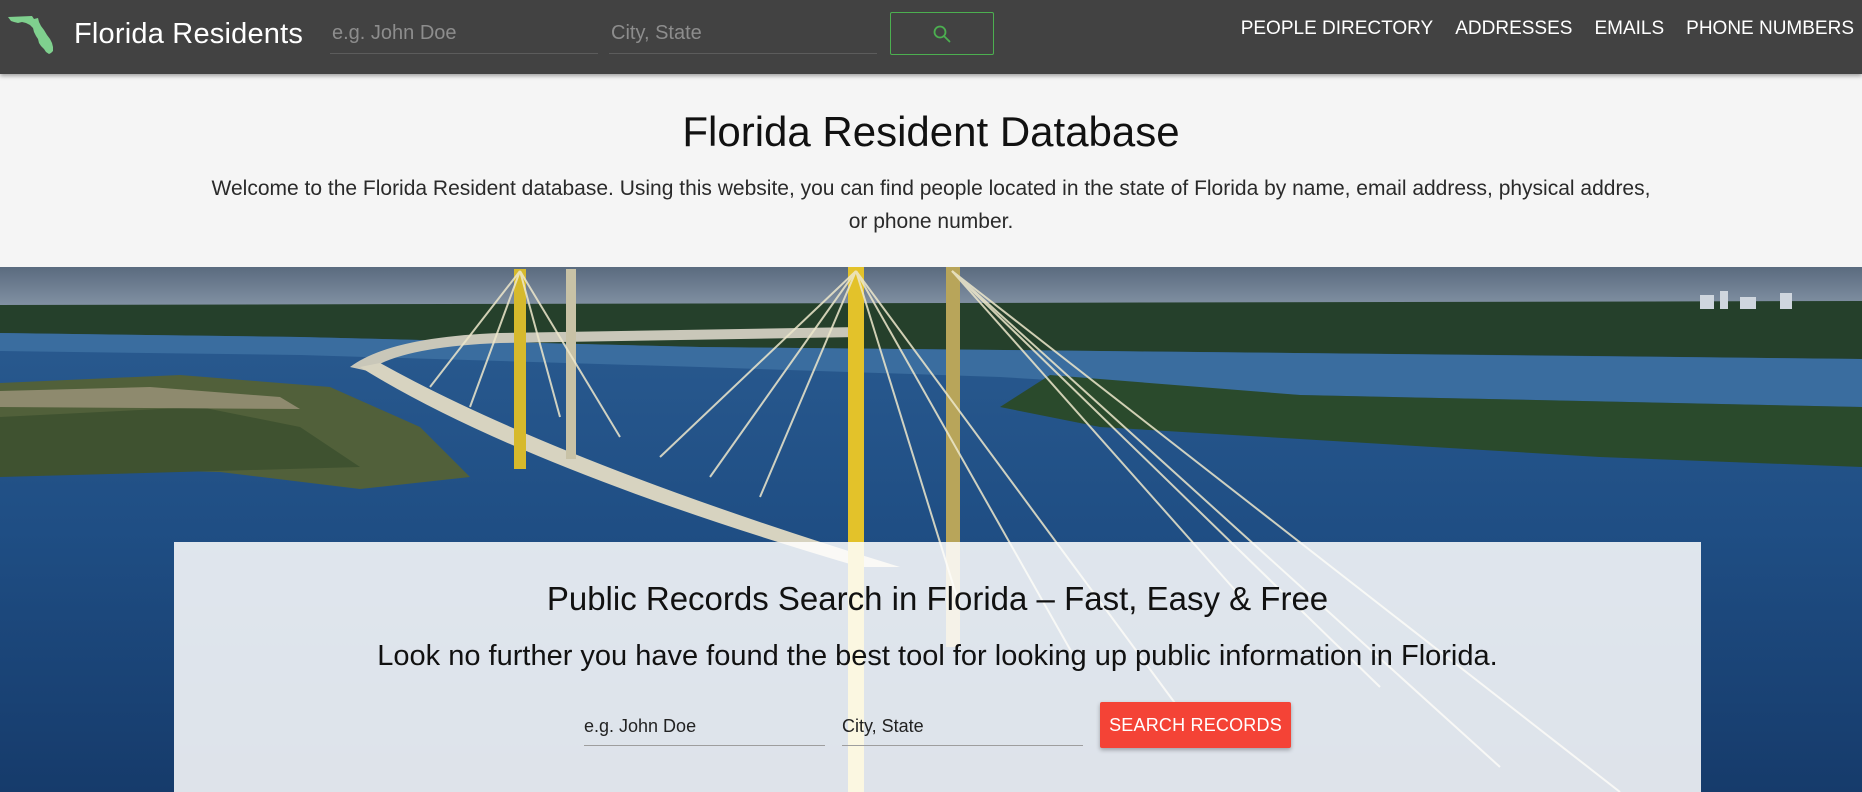 This screenshot has width=1862, height=792. What do you see at coordinates (1768, 29) in the screenshot?
I see `nav-link-phone-numbers: PHONE NUMBERS` at bounding box center [1768, 29].